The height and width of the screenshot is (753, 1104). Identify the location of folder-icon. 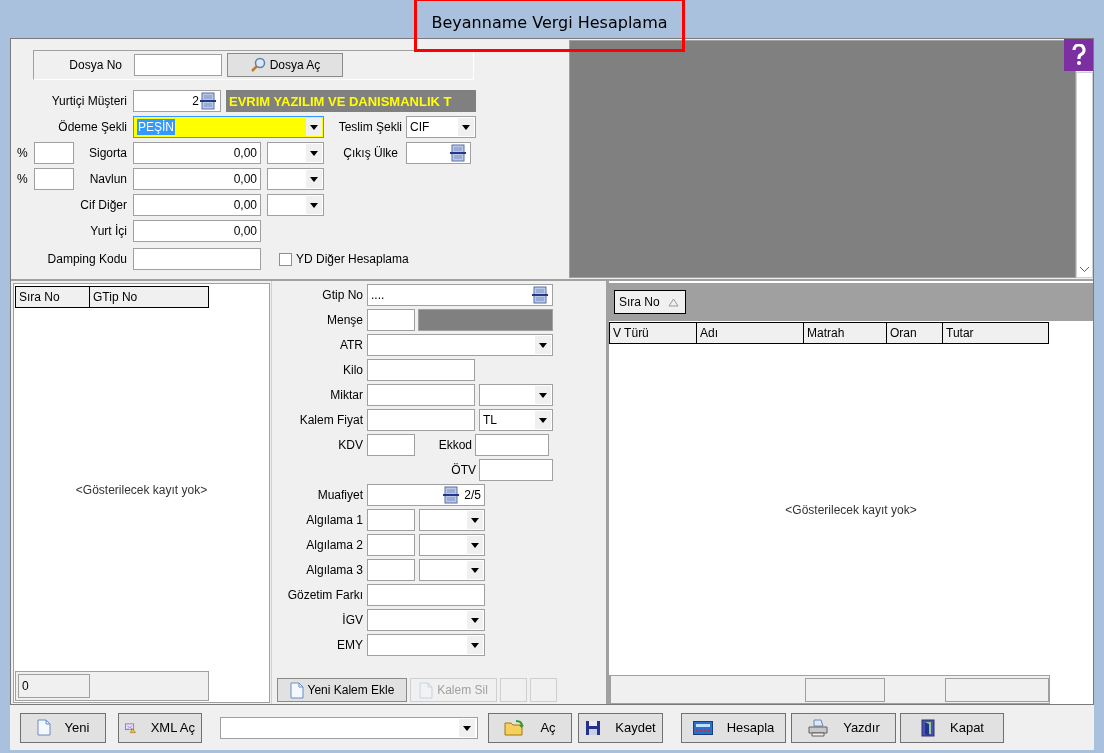
(515, 727).